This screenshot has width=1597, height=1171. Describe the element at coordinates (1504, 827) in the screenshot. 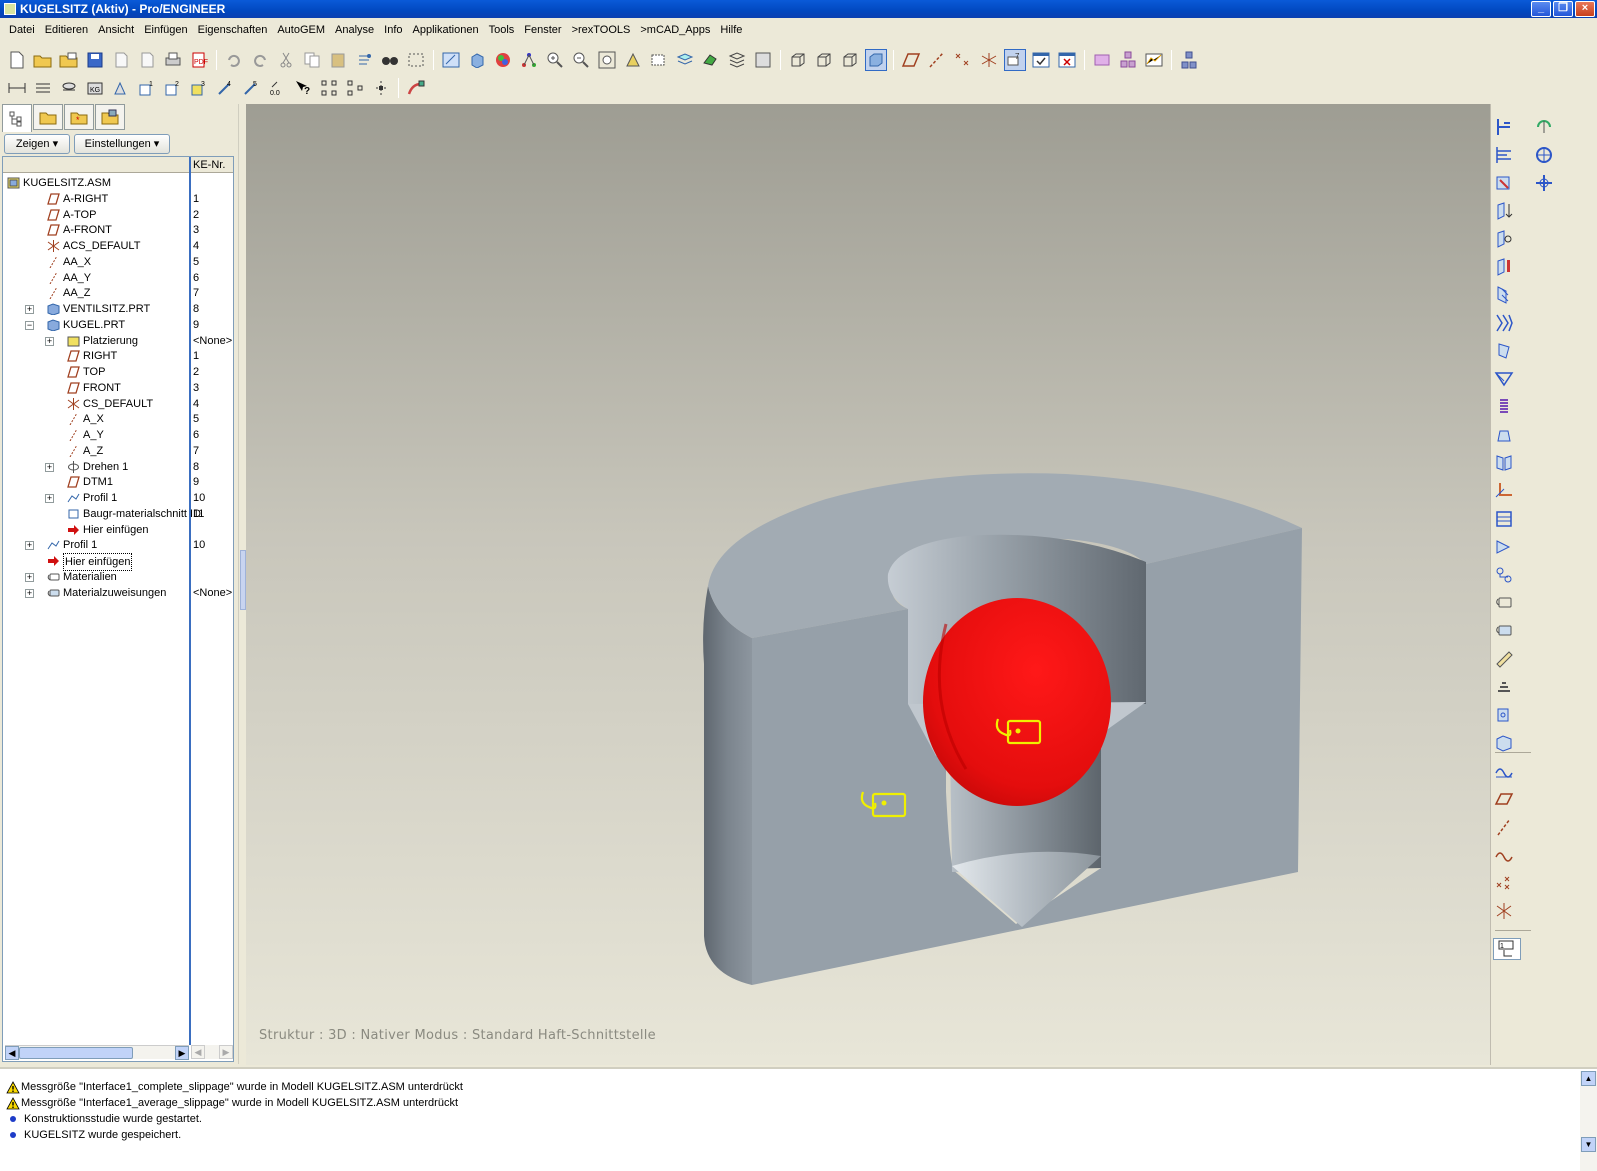

I see `datum-axis-tool-icon` at that location.